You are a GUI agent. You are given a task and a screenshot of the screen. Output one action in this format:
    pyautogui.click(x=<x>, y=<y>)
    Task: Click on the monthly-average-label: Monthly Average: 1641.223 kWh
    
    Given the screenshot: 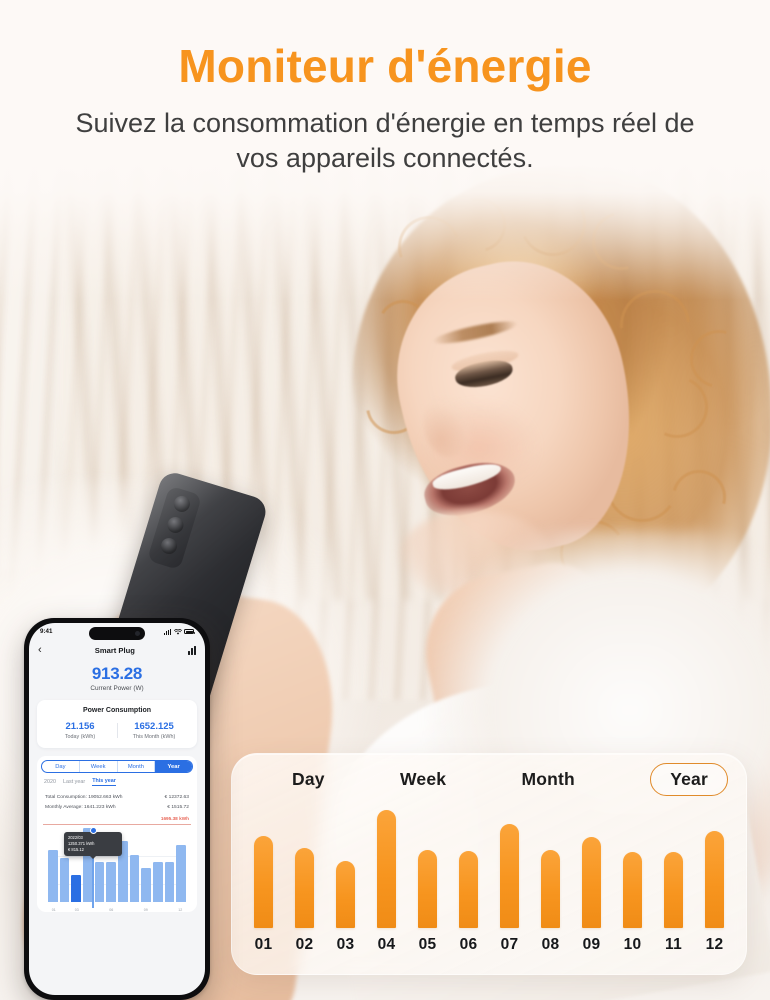 What is the action you would take?
    pyautogui.click(x=80, y=807)
    